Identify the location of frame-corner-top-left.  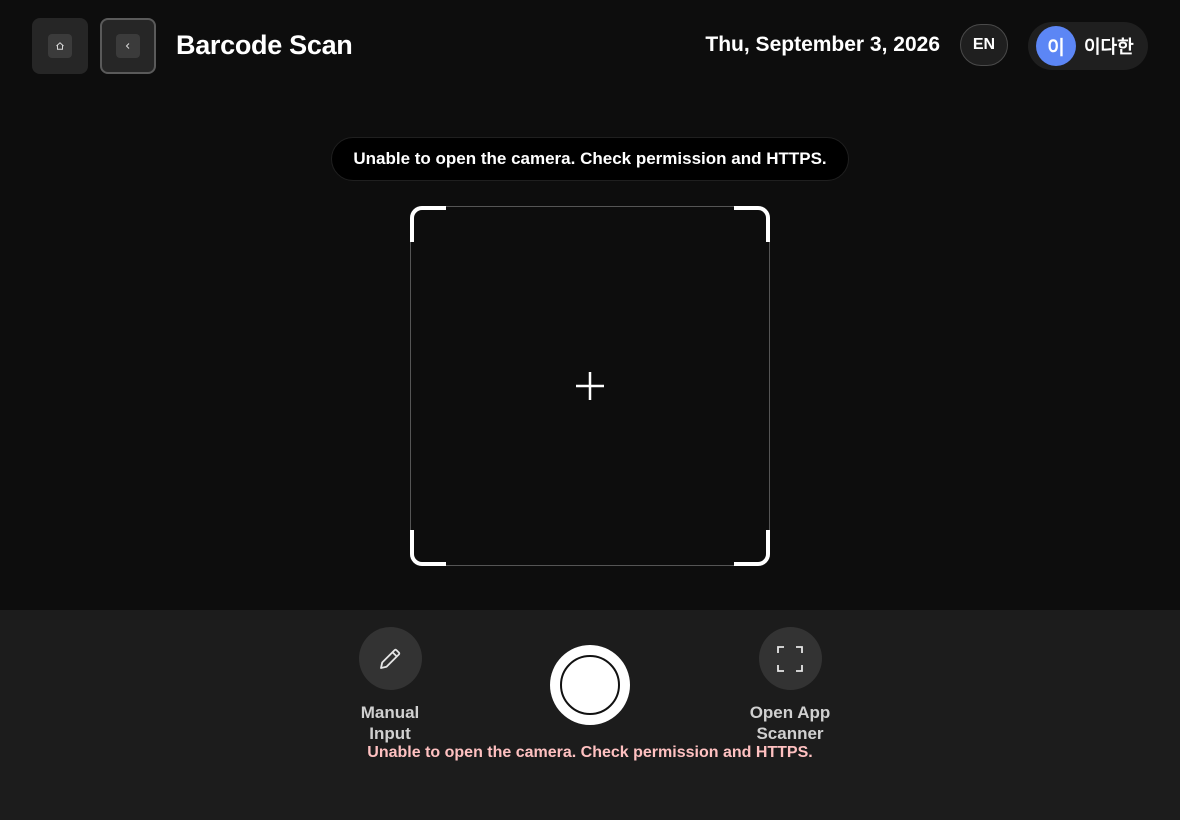
(428, 224).